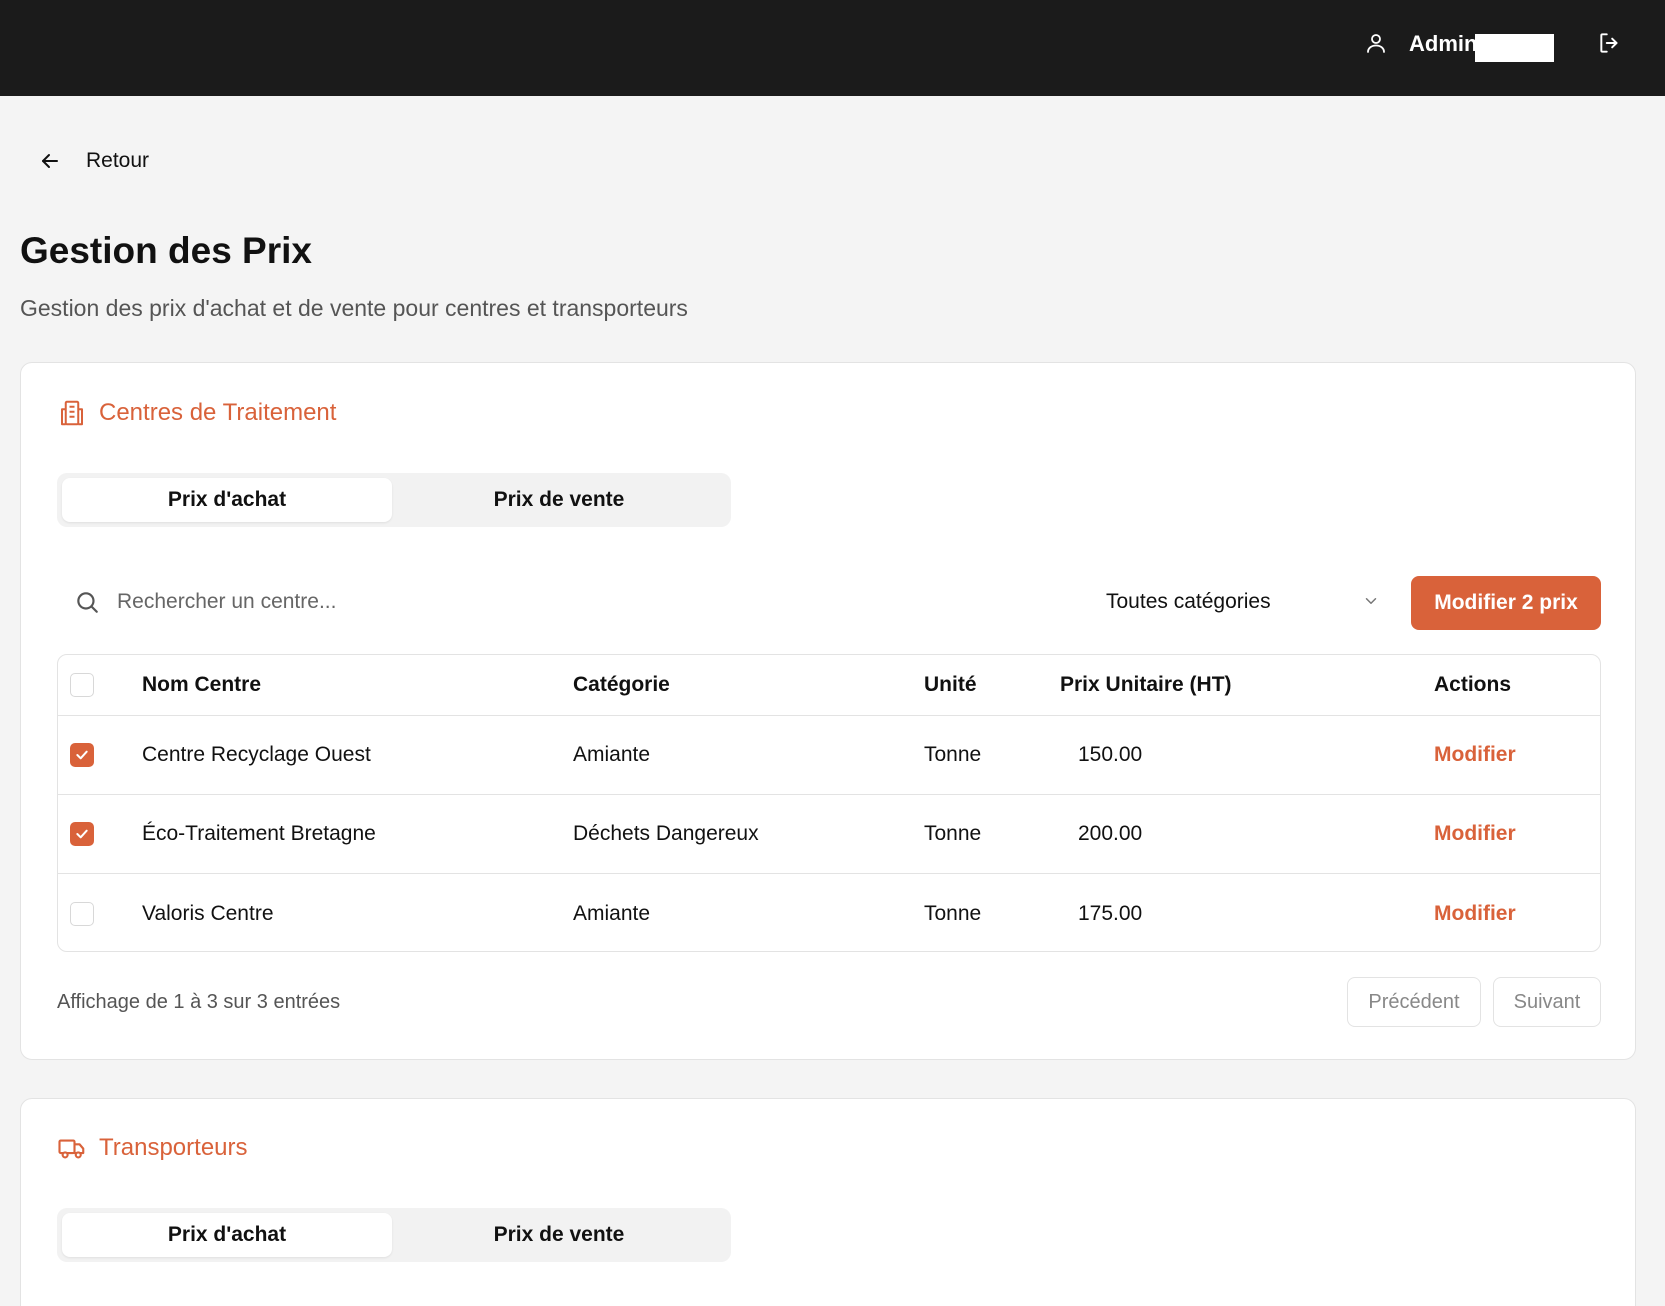 The width and height of the screenshot is (1665, 1306). What do you see at coordinates (259, 833) in the screenshot?
I see `cell-name: Éco-Traitement Bretagne` at bounding box center [259, 833].